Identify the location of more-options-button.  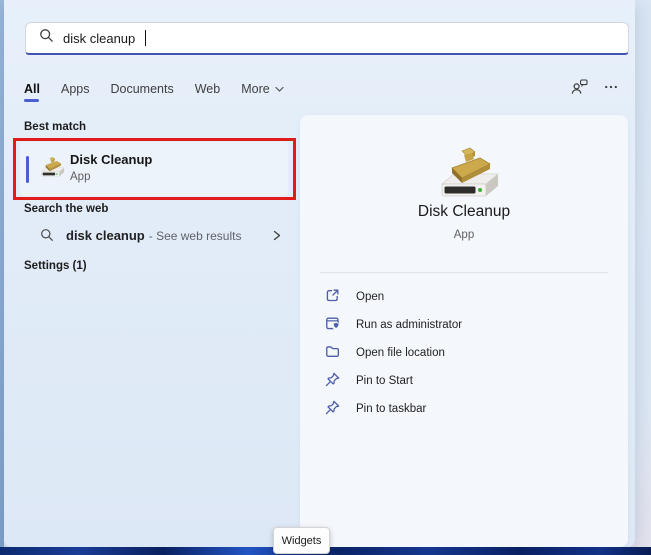
(611, 89).